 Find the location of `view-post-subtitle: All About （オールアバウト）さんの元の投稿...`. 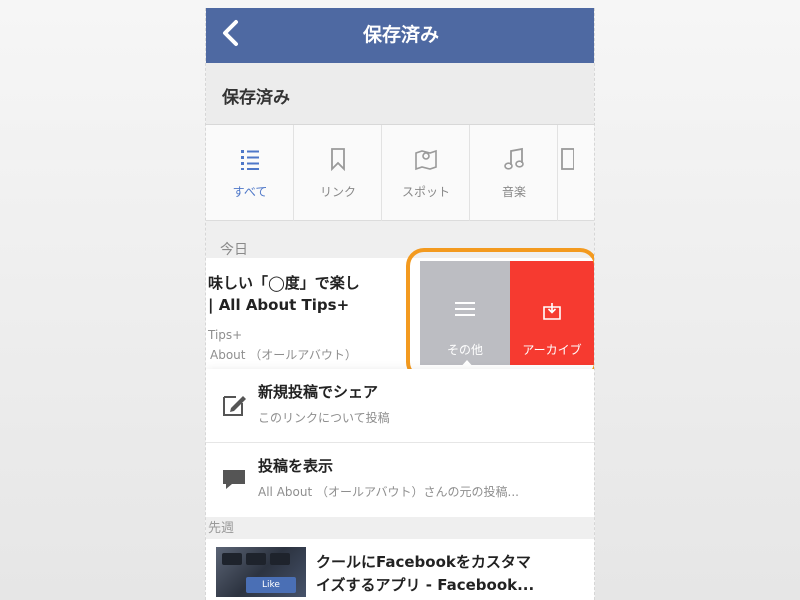

view-post-subtitle: All About （オールアバウト）さんの元の投稿... is located at coordinates (388, 492).